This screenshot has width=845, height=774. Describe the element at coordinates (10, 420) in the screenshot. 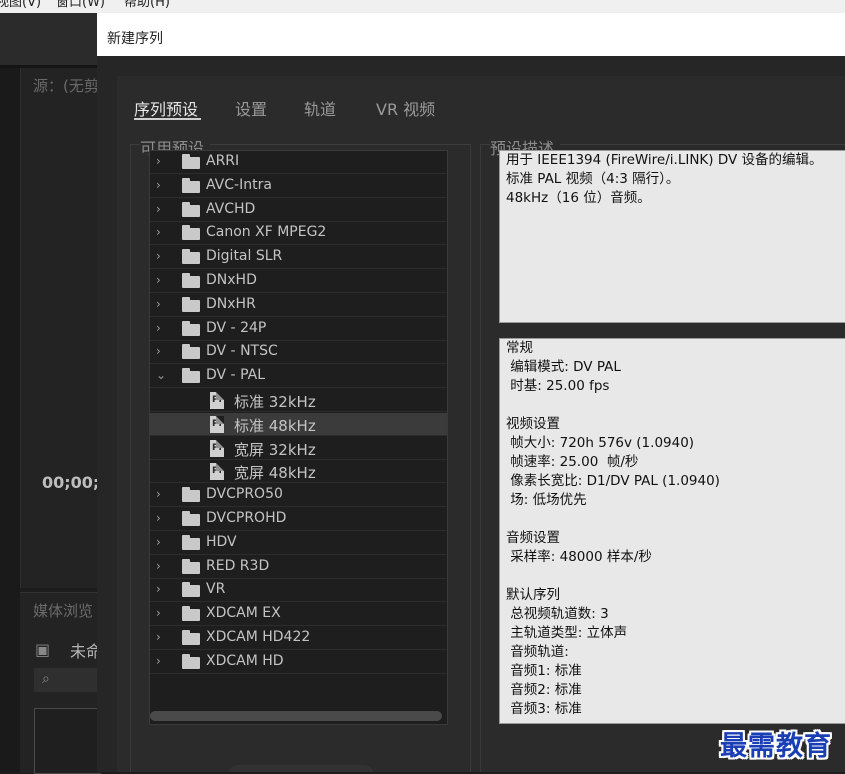

I see `background-left-strip` at that location.